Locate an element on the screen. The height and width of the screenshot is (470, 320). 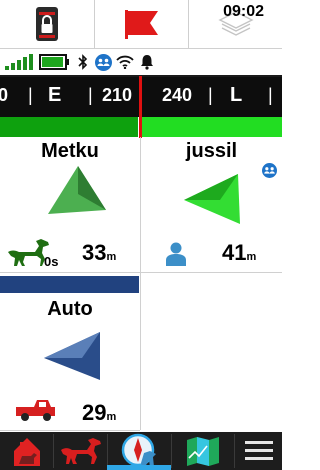
battery-icon is located at coordinates (54, 62).